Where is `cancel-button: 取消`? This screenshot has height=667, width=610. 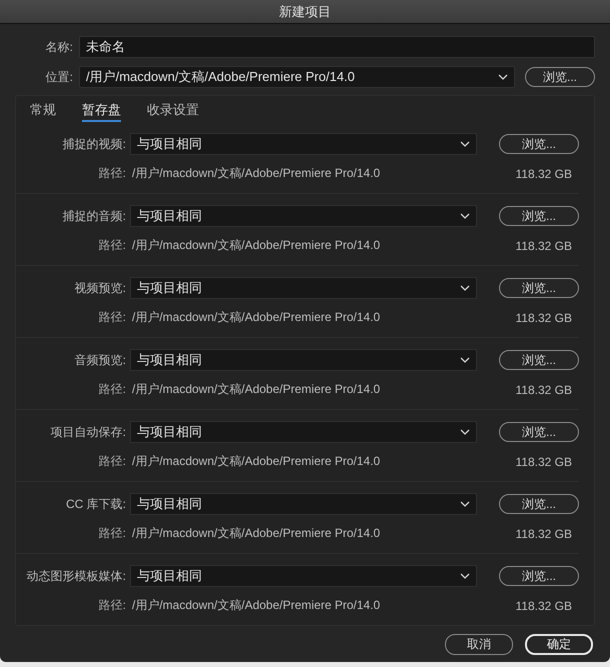
cancel-button: 取消 is located at coordinates (479, 644).